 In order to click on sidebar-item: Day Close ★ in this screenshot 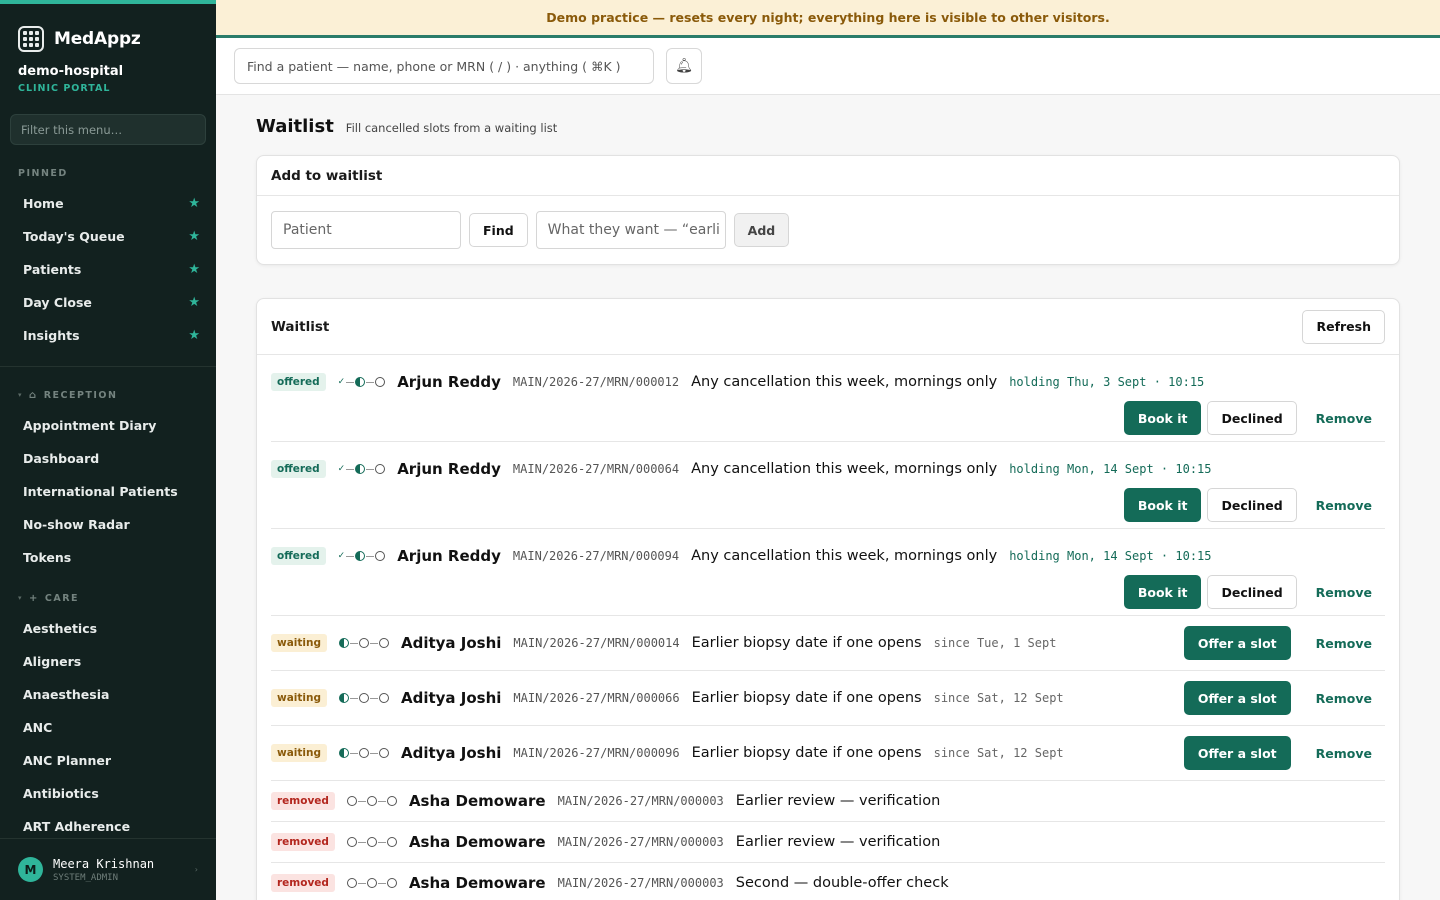, I will do `click(108, 302)`.